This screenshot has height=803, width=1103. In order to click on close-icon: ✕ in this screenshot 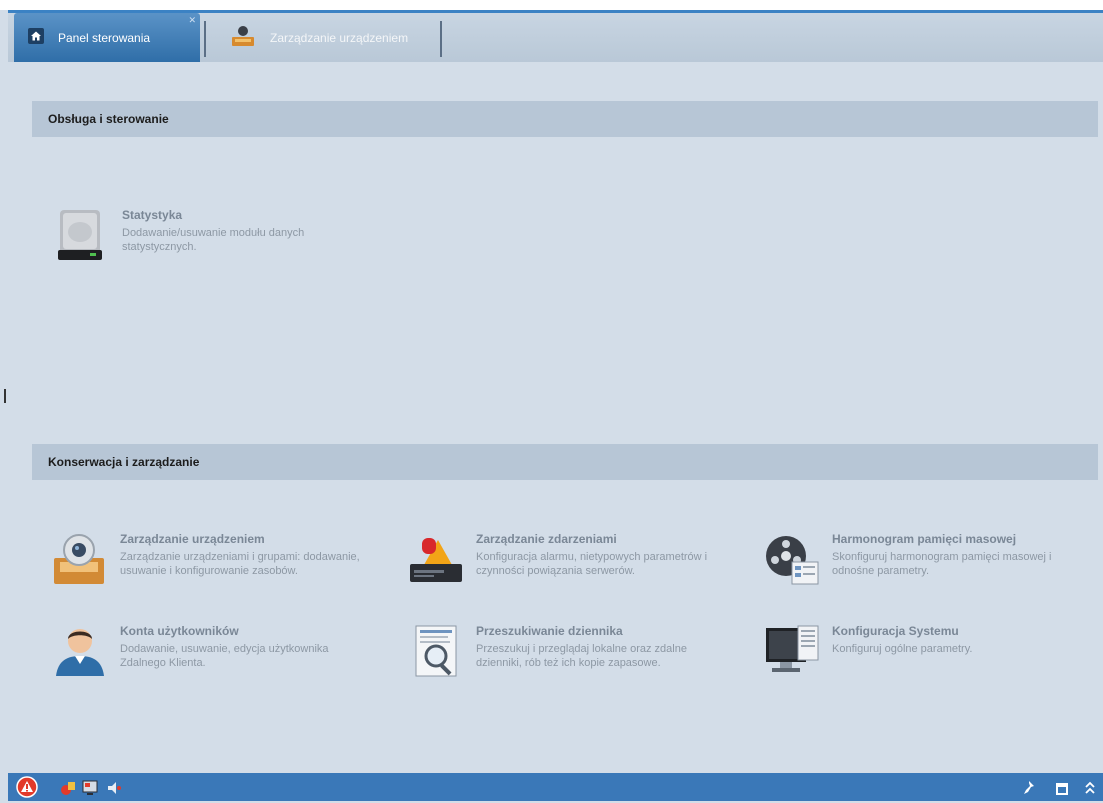, I will do `click(192, 20)`.